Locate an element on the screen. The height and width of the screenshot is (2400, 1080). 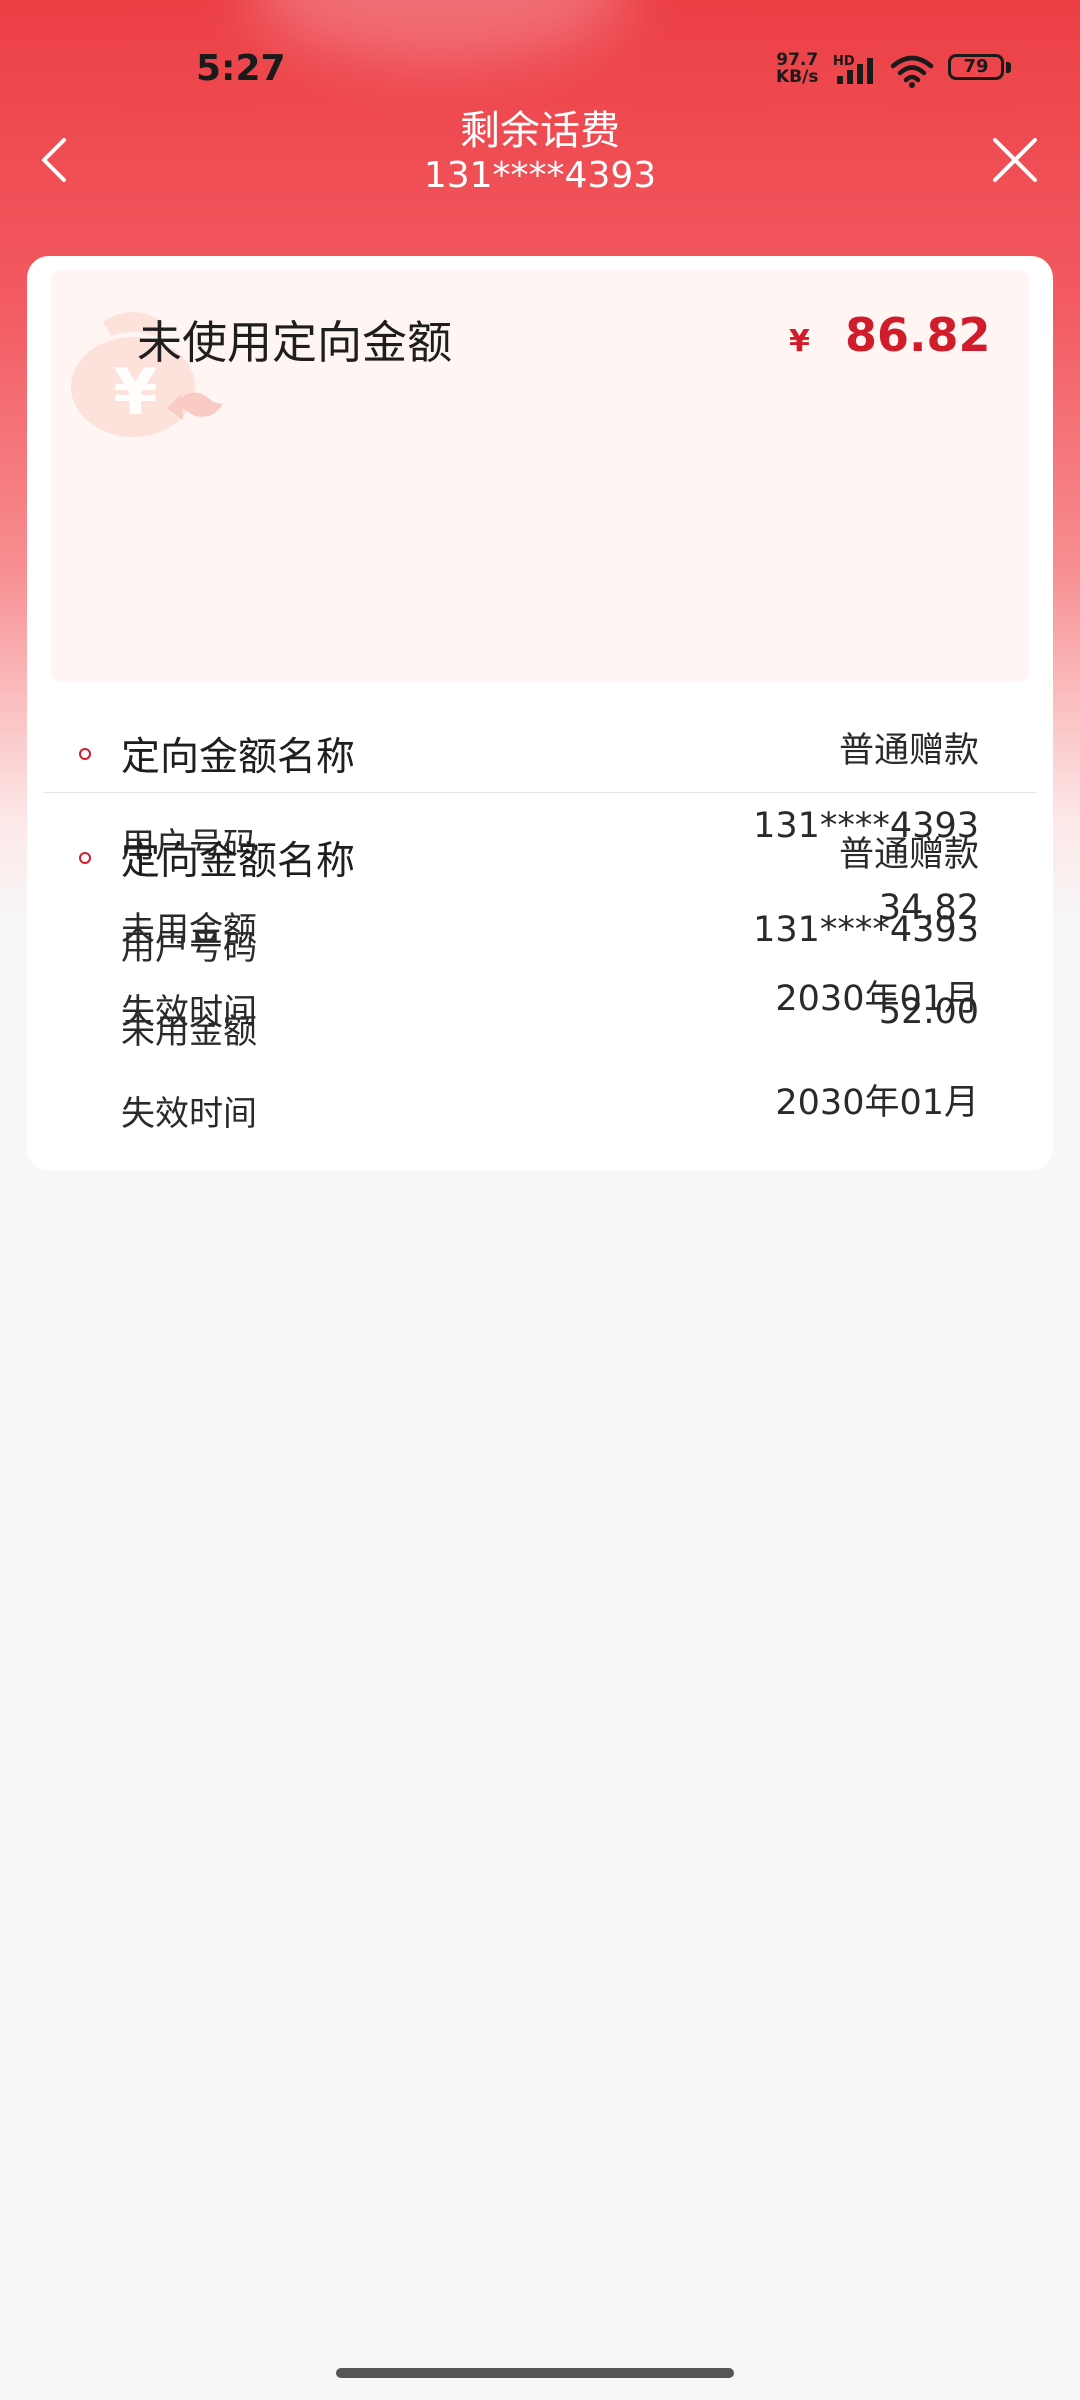
page-subtitle-phone: 131****4393 is located at coordinates (540, 175).